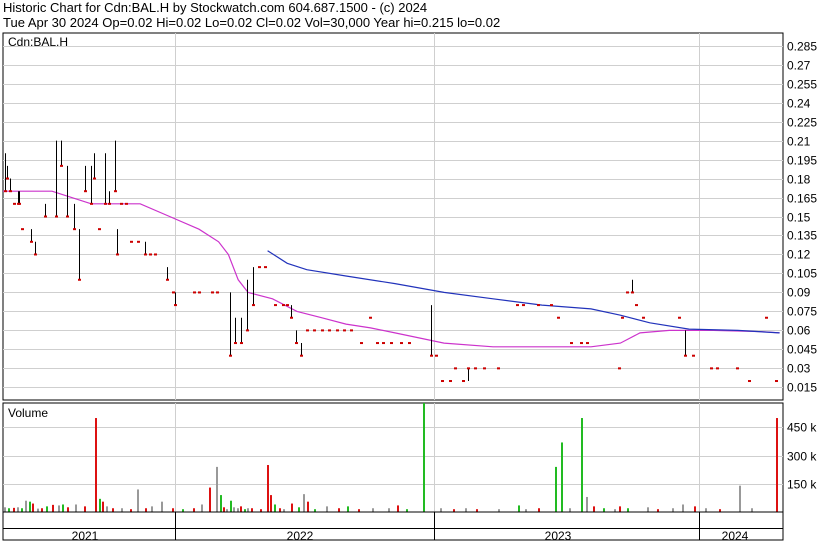 Image resolution: width=830 pixels, height=543 pixels. I want to click on price-axis-tick-label: 0.105, so click(802, 274).